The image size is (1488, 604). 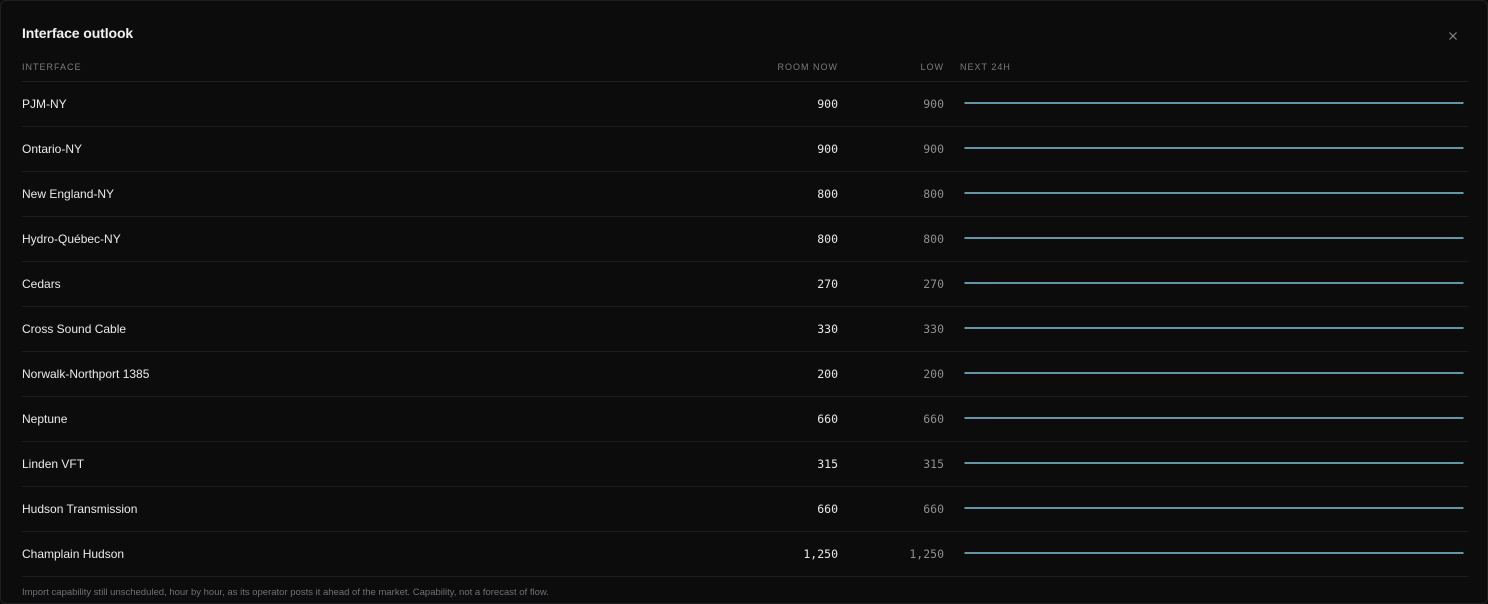 I want to click on interface-name: Champlain Hudson, so click(x=73, y=554).